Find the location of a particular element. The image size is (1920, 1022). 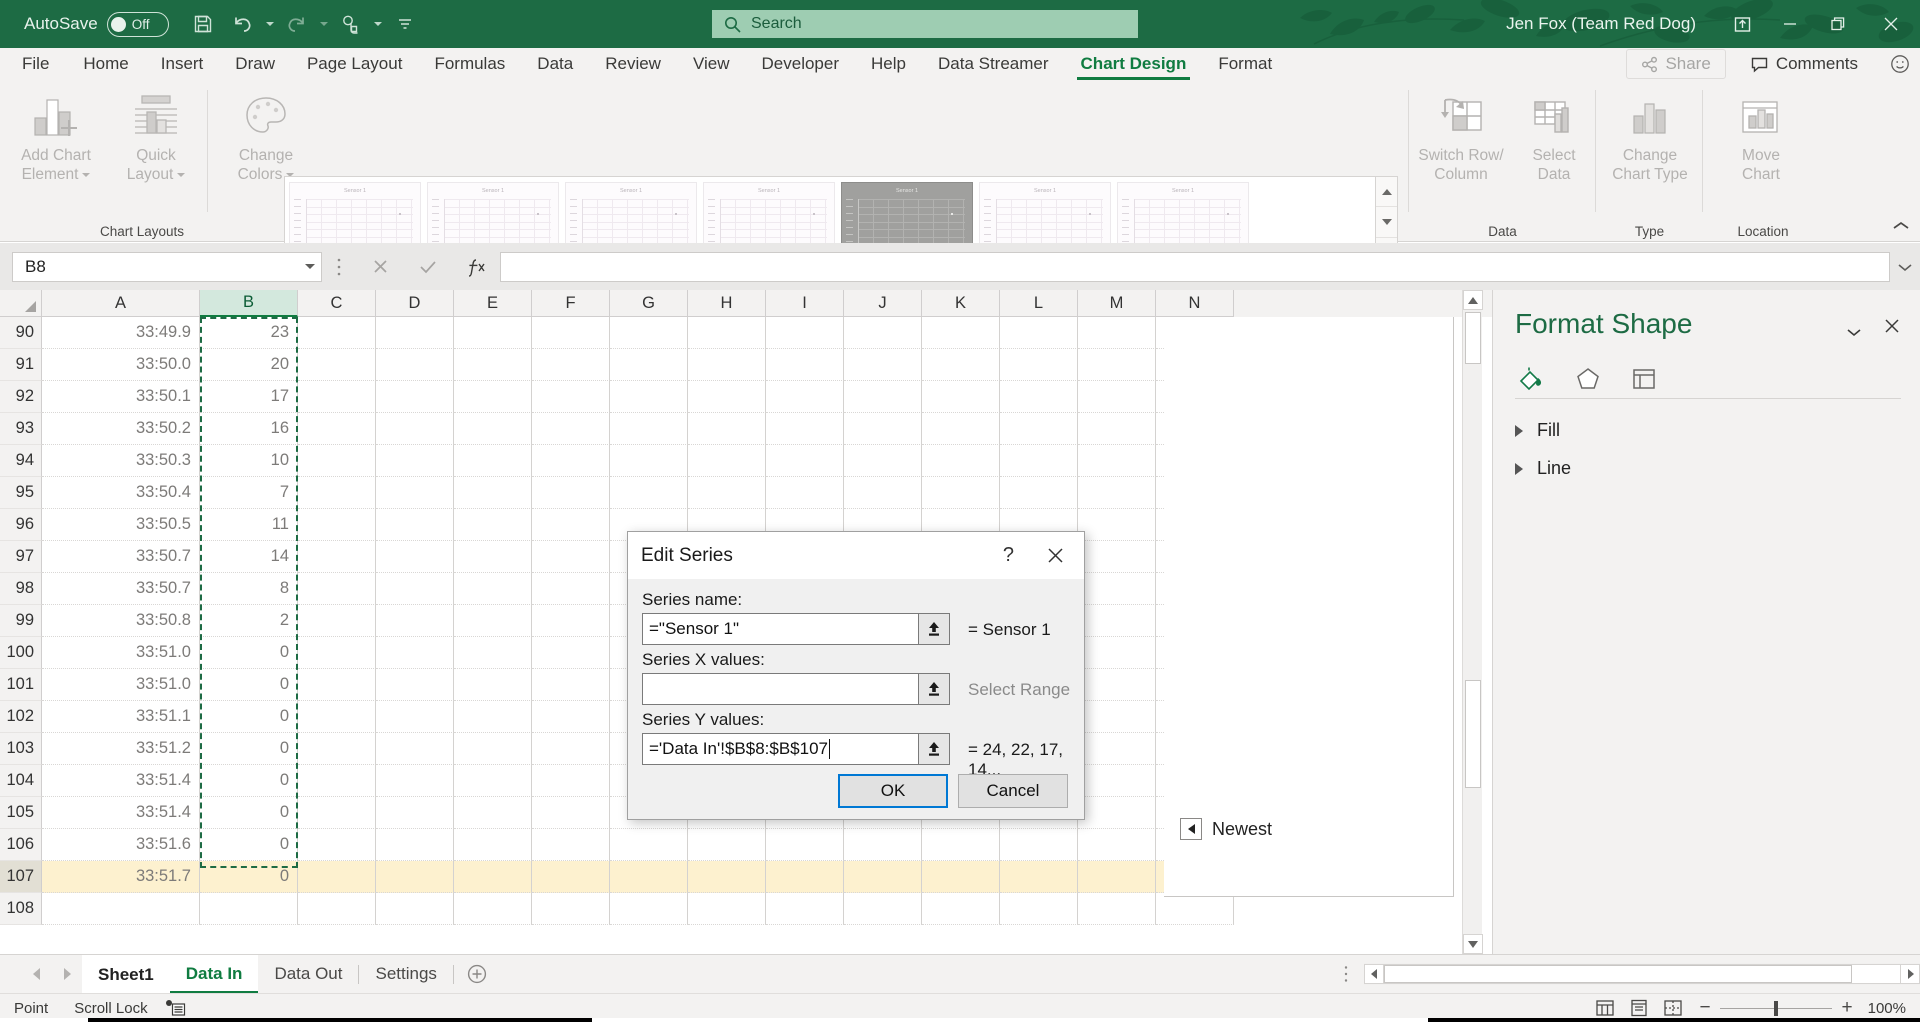

scroll-thumb is located at coordinates (1473, 338).